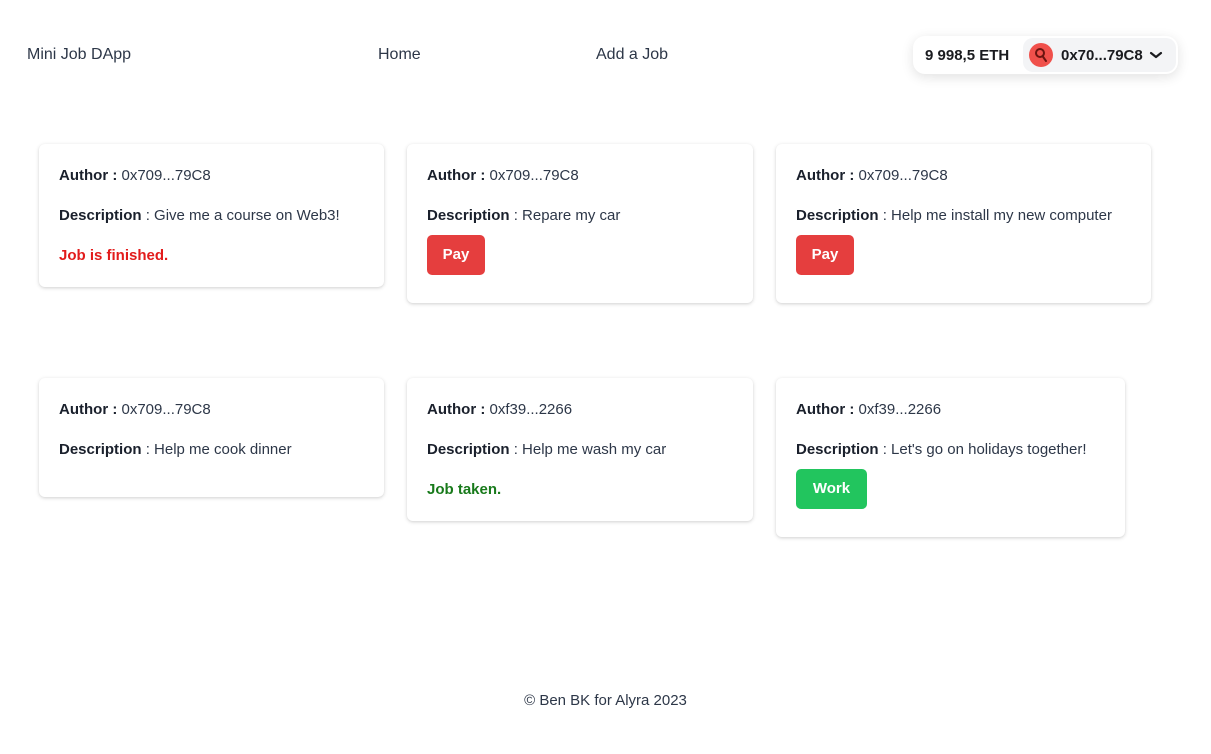 The image size is (1211, 754). What do you see at coordinates (1041, 55) in the screenshot?
I see `avatar-icon` at bounding box center [1041, 55].